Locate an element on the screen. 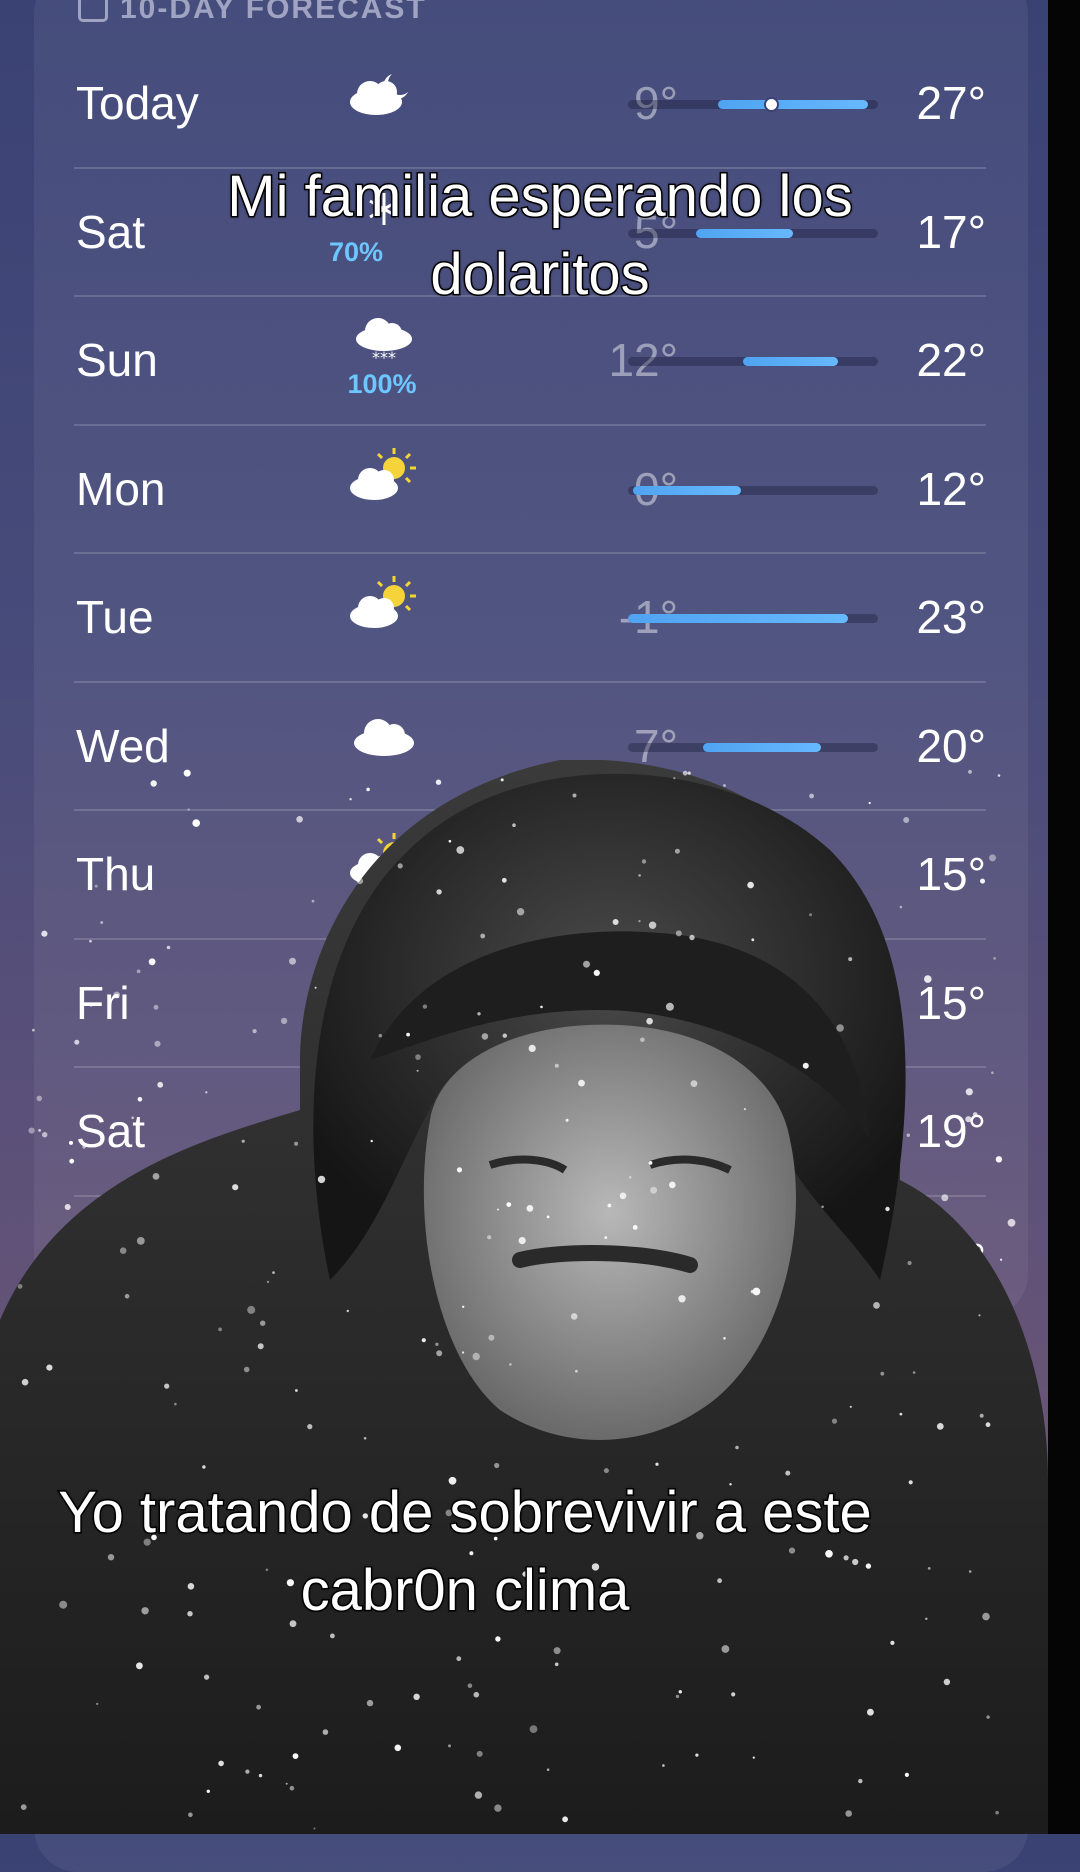 The image size is (1080, 1872). forecast-row: Today 9° 27° is located at coordinates (530, 104).